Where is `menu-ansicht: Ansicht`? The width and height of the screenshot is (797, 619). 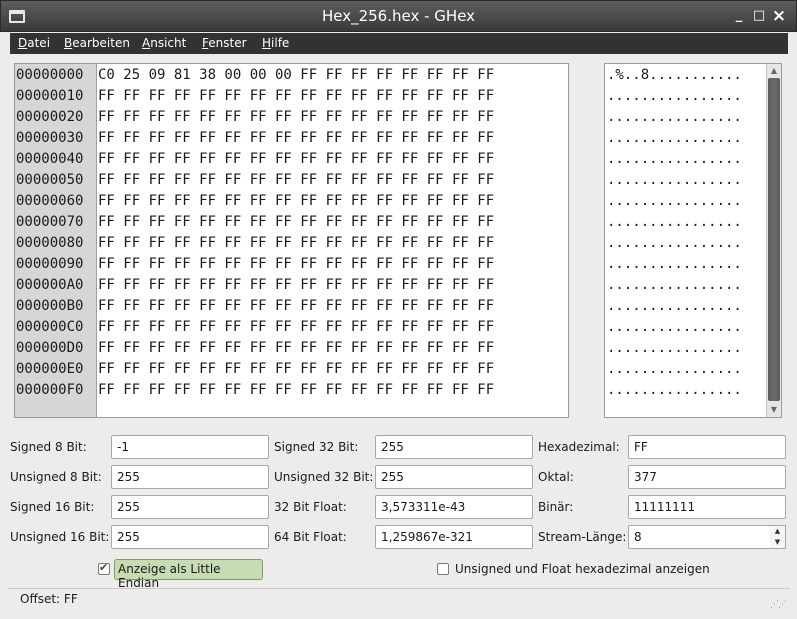
menu-ansicht: Ansicht is located at coordinates (164, 43).